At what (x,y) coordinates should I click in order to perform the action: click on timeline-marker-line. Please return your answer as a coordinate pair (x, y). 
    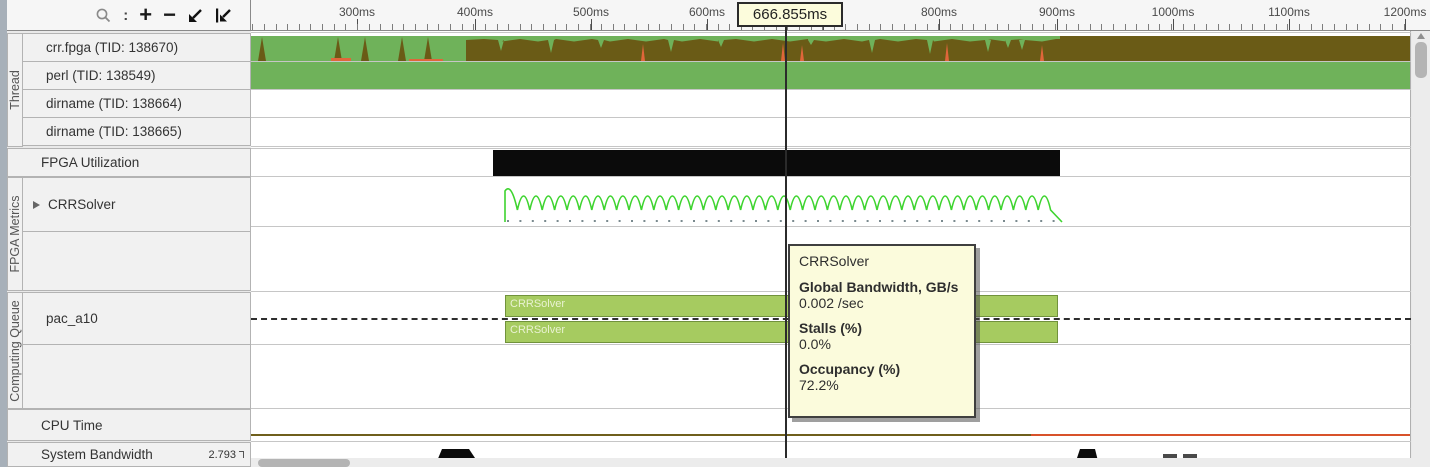
    Looking at the image, I should click on (786, 242).